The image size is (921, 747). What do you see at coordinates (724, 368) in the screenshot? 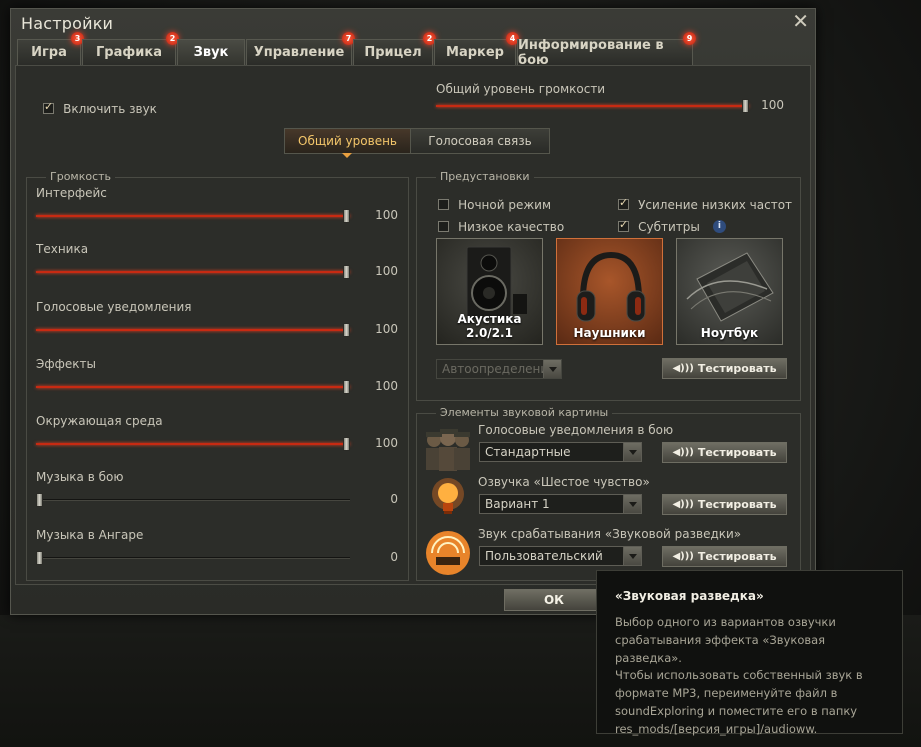
I see `test-preset-button: ◀))) Тестировать` at bounding box center [724, 368].